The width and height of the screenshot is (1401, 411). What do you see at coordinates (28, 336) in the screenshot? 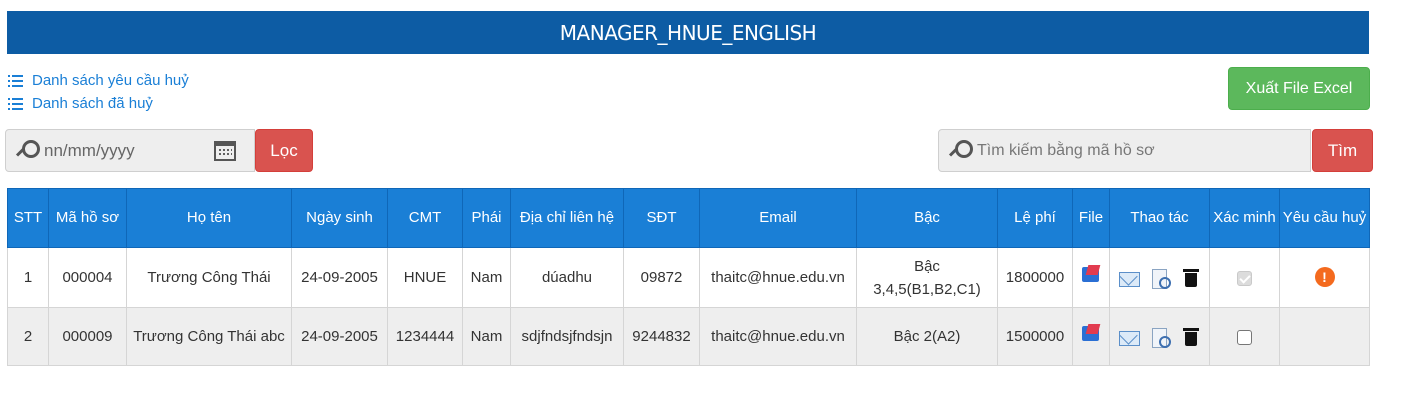
I see `cell-stt: 2` at bounding box center [28, 336].